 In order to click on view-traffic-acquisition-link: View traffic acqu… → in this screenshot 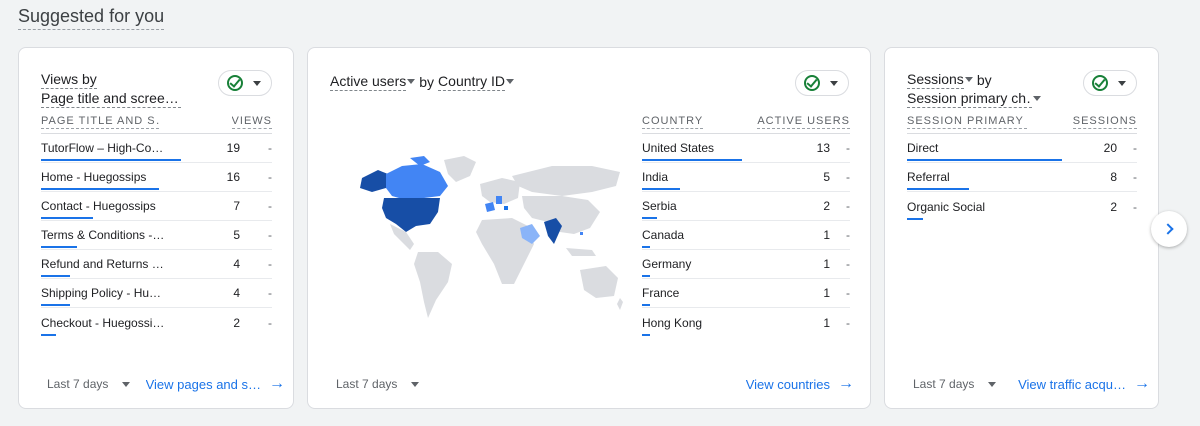, I will do `click(1084, 384)`.